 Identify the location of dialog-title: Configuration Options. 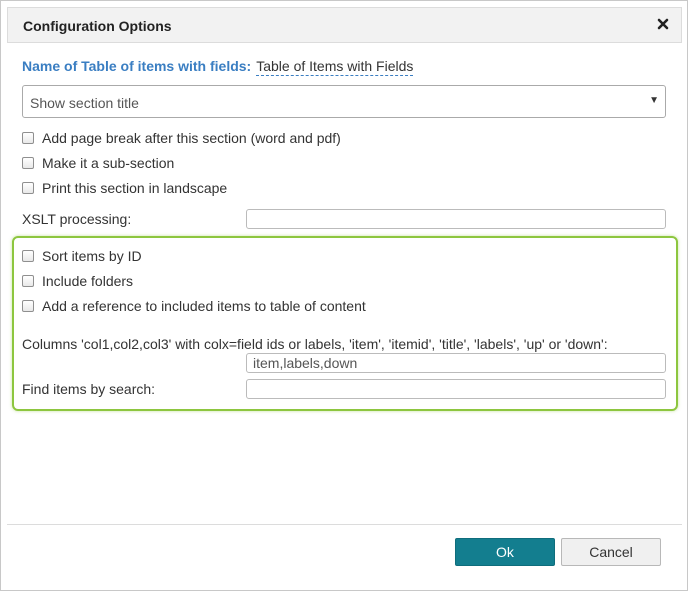
(97, 26).